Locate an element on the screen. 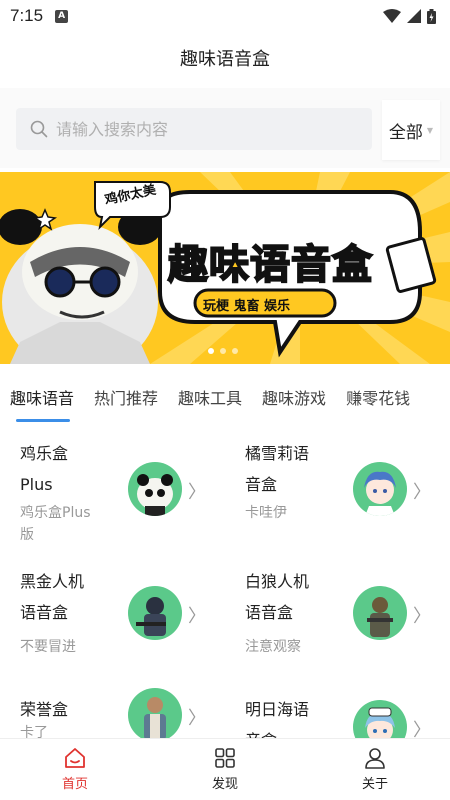  tab-fun-tools: 趣味工具 is located at coordinates (215, 397).